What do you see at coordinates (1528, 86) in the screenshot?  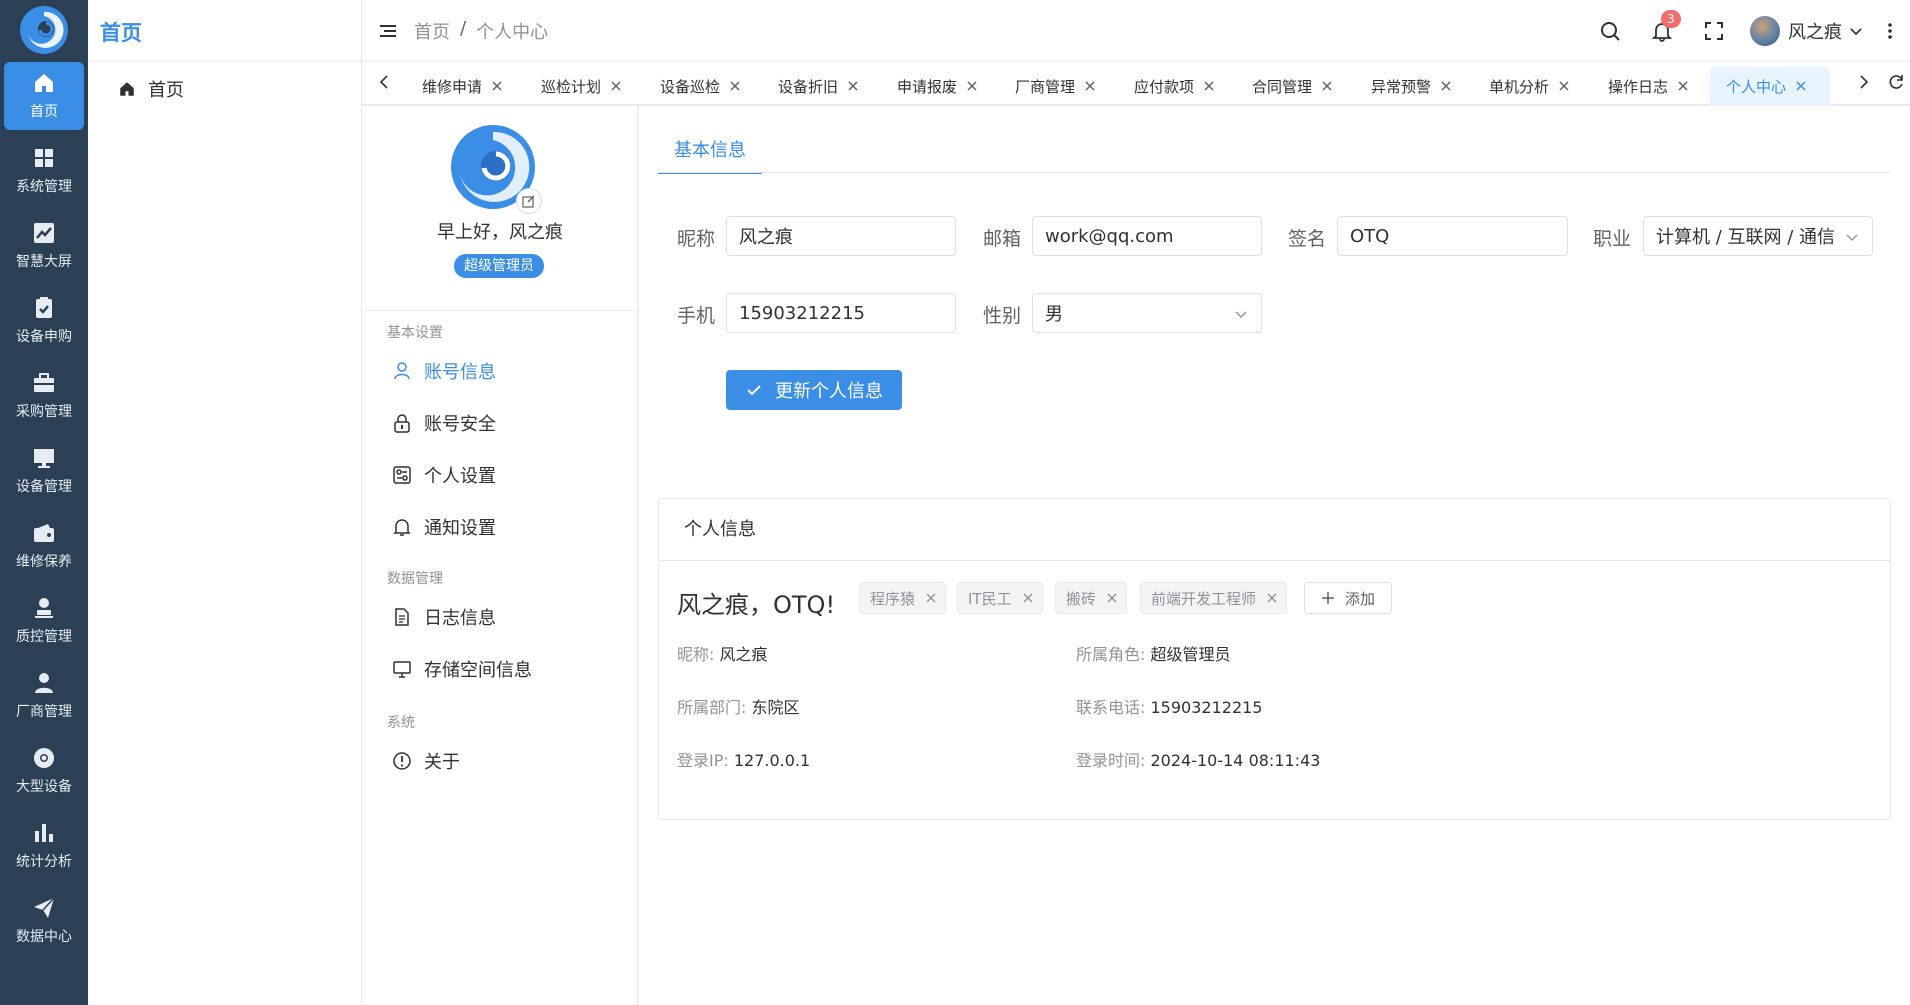 I see `tab-unit-analysis: 单机分析` at bounding box center [1528, 86].